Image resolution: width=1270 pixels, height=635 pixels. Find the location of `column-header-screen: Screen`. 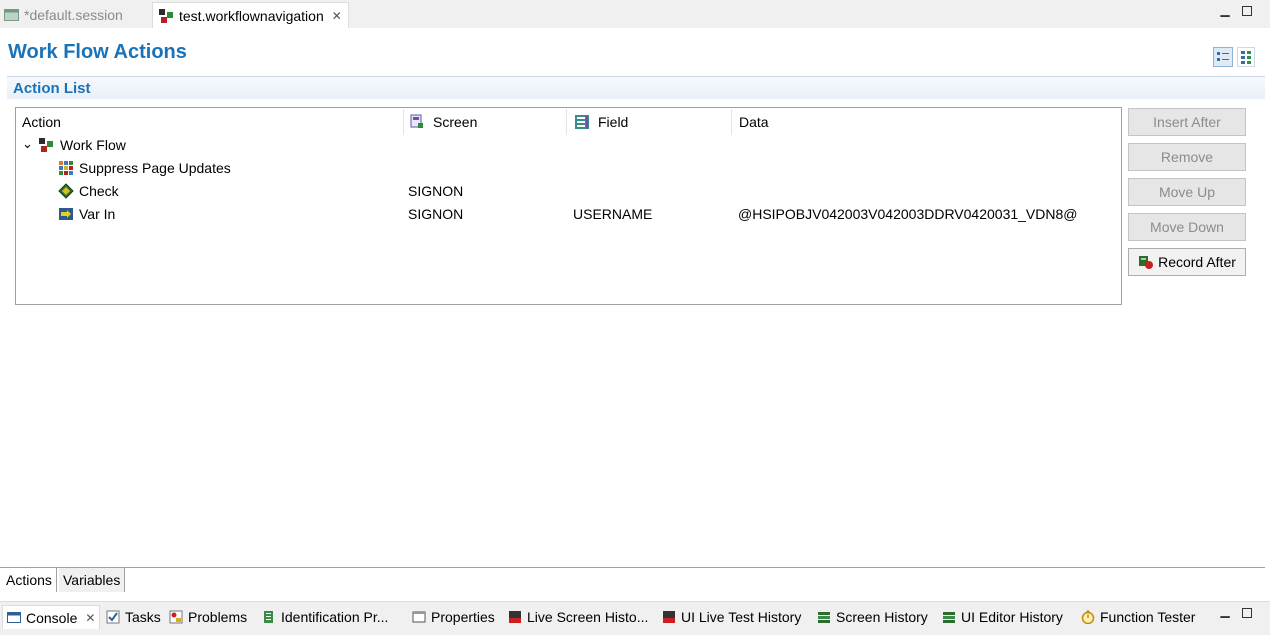

column-header-screen: Screen is located at coordinates (488, 122).